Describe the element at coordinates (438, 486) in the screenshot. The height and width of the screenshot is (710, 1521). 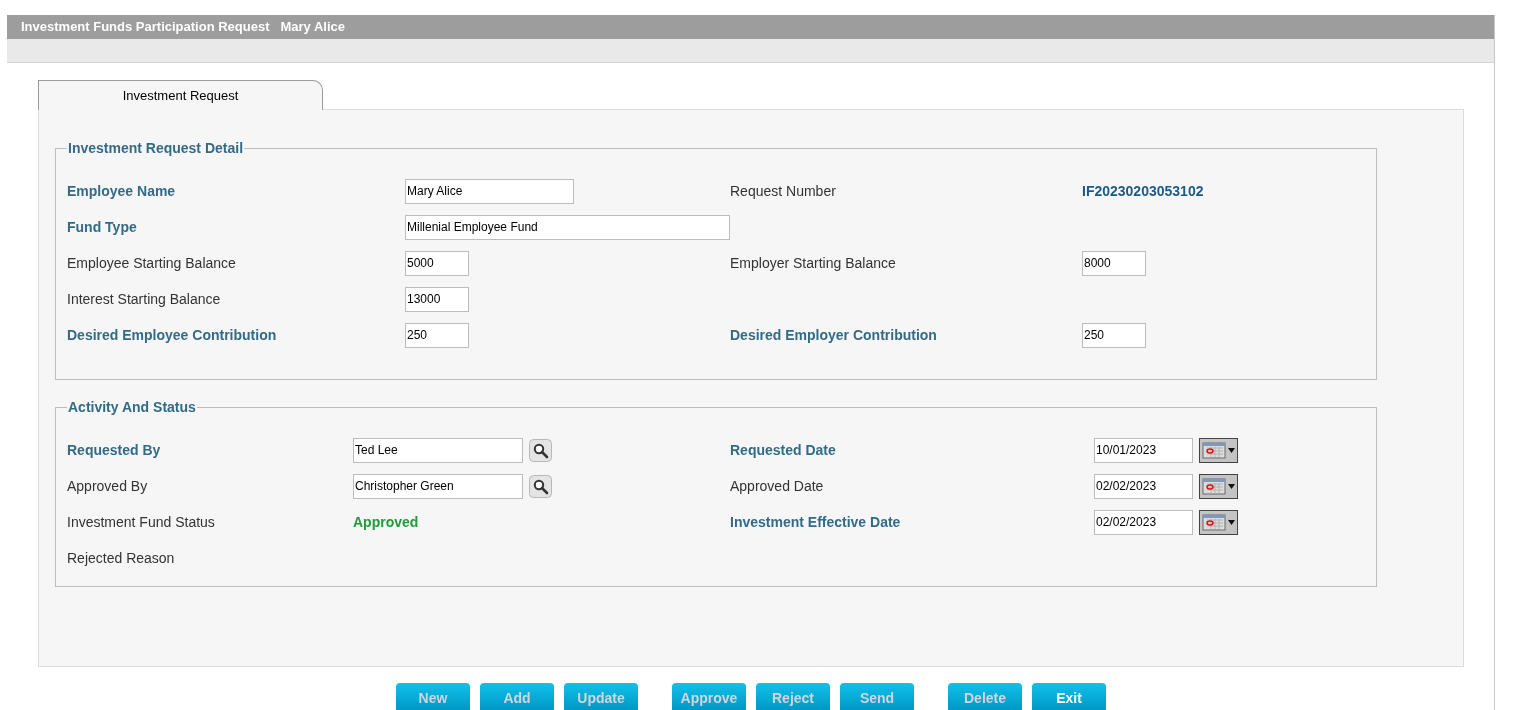
I see `input-field: Christopher Green` at that location.